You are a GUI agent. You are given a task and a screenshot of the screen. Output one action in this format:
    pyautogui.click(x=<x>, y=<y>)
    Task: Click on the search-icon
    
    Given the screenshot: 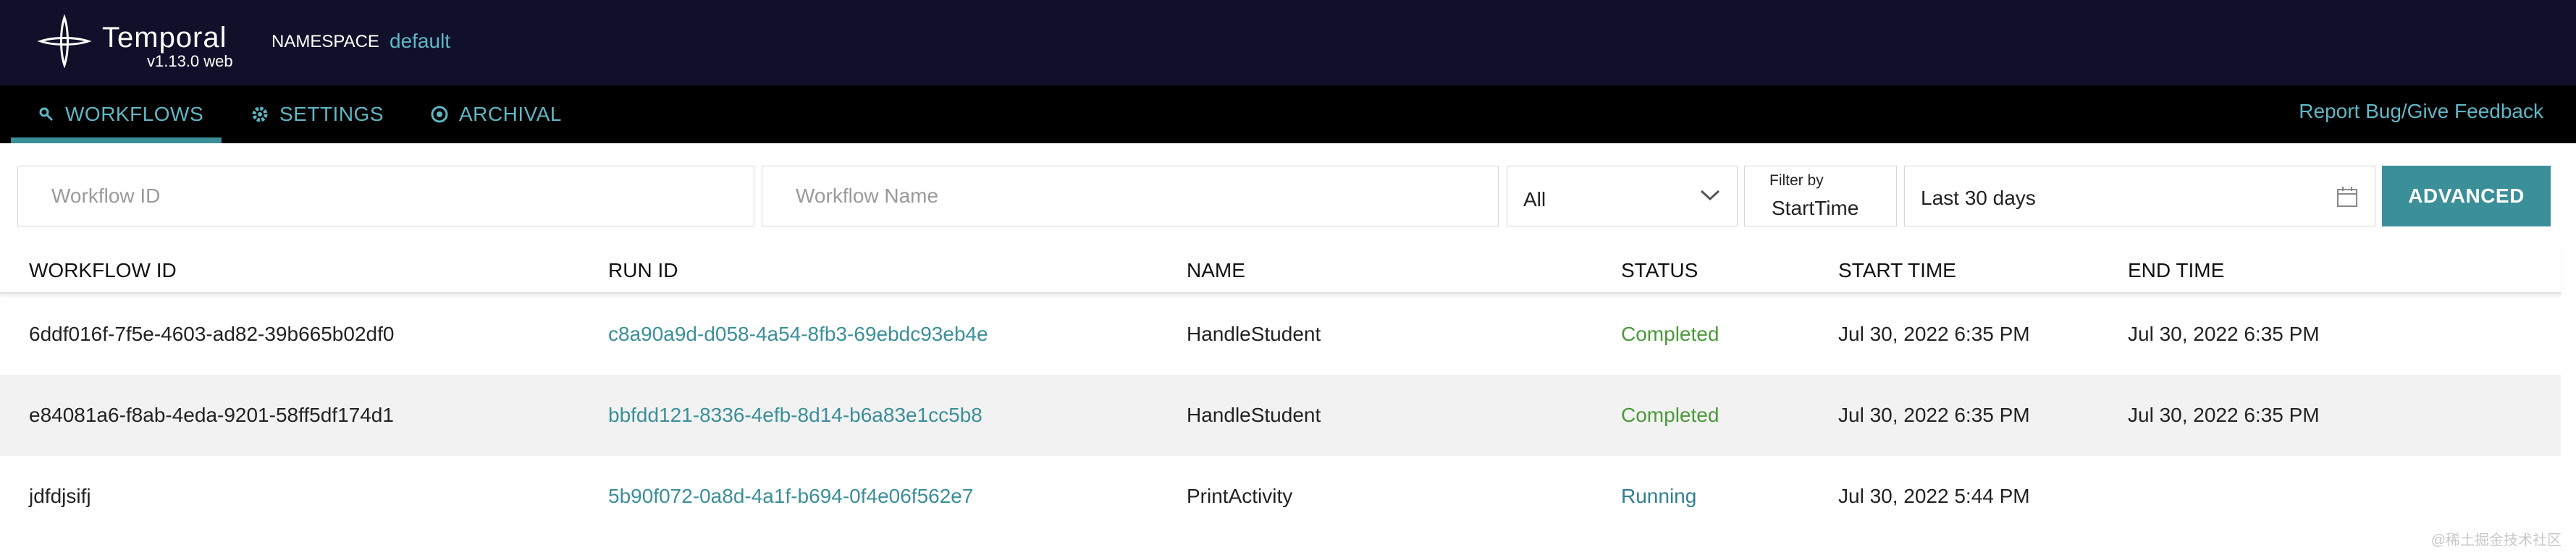 What is the action you would take?
    pyautogui.click(x=46, y=115)
    